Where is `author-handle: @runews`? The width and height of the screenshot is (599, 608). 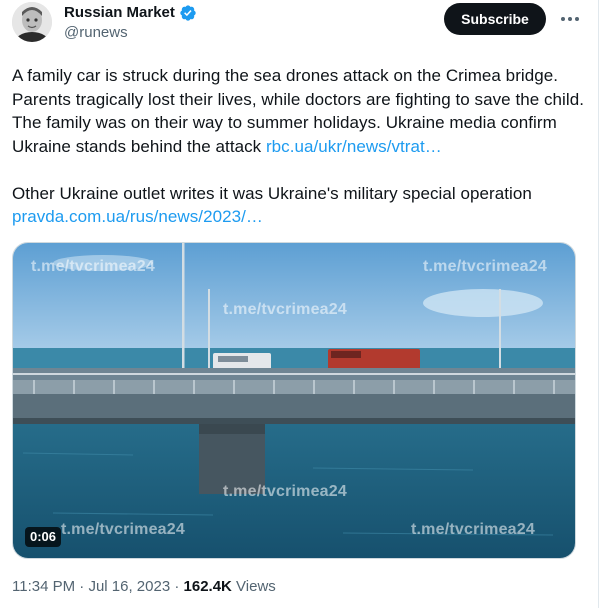 author-handle: @runews is located at coordinates (130, 33).